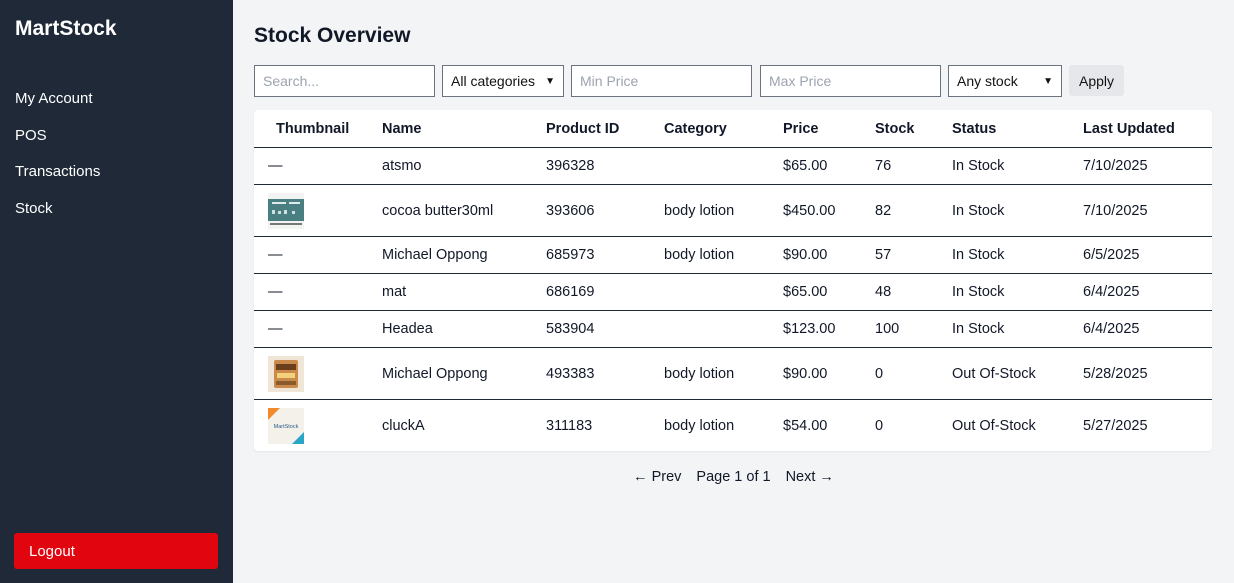  Describe the element at coordinates (1147, 255) in the screenshot. I see `cell-last-updated: 6/5/2025` at that location.